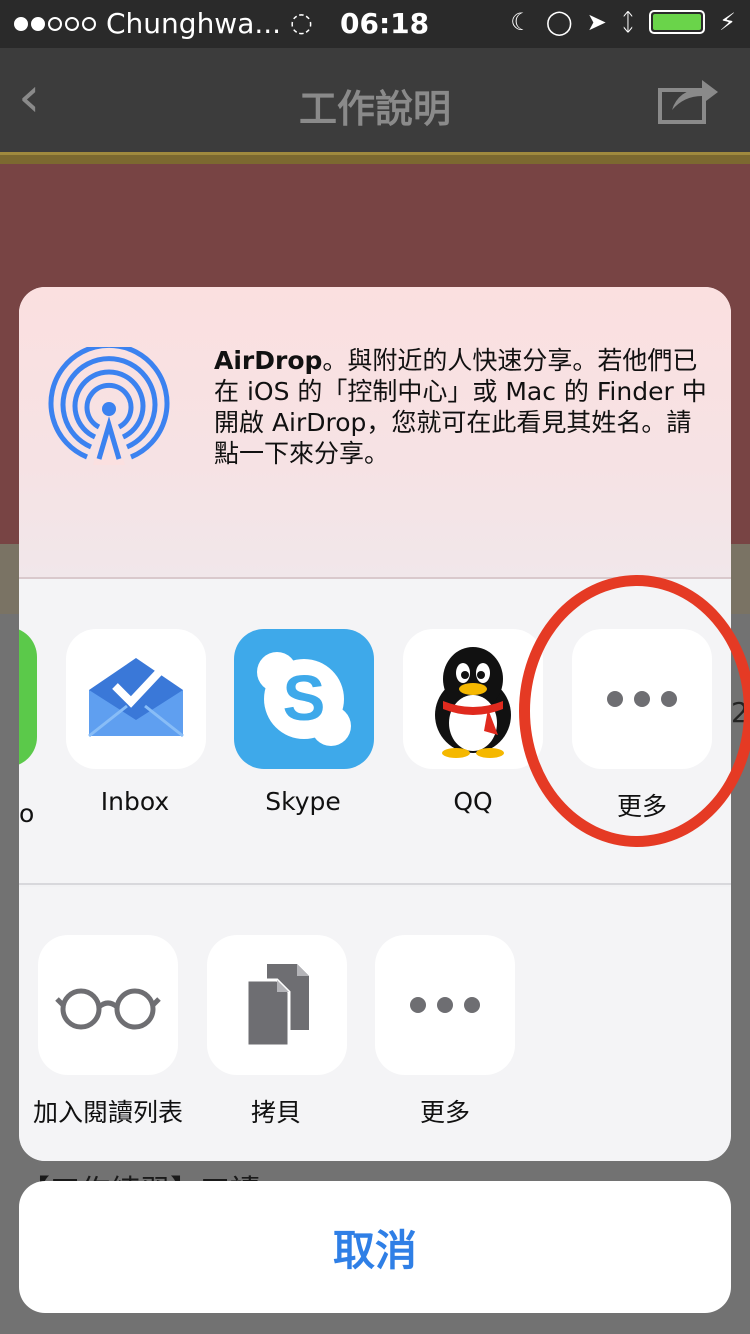  What do you see at coordinates (109, 406) in the screenshot?
I see `airdrop-icon` at bounding box center [109, 406].